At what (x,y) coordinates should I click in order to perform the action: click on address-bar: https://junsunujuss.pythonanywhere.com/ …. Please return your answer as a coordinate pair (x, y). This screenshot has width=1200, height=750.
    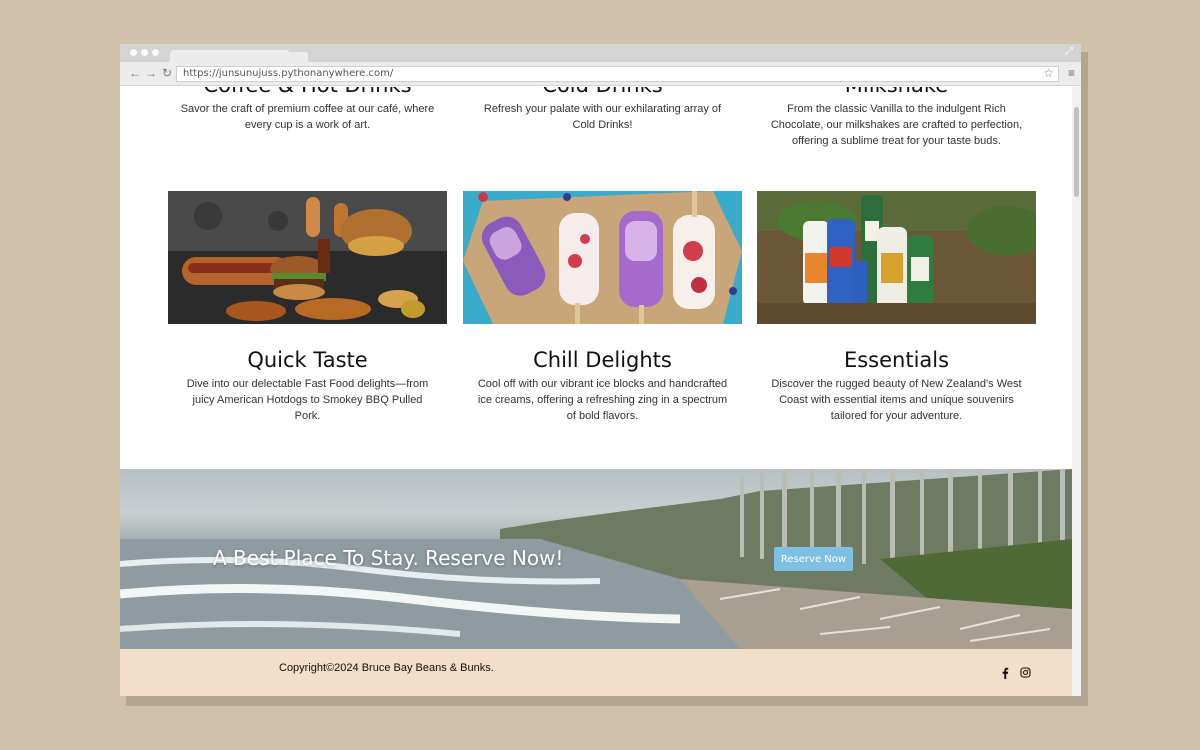
    Looking at the image, I should click on (617, 74).